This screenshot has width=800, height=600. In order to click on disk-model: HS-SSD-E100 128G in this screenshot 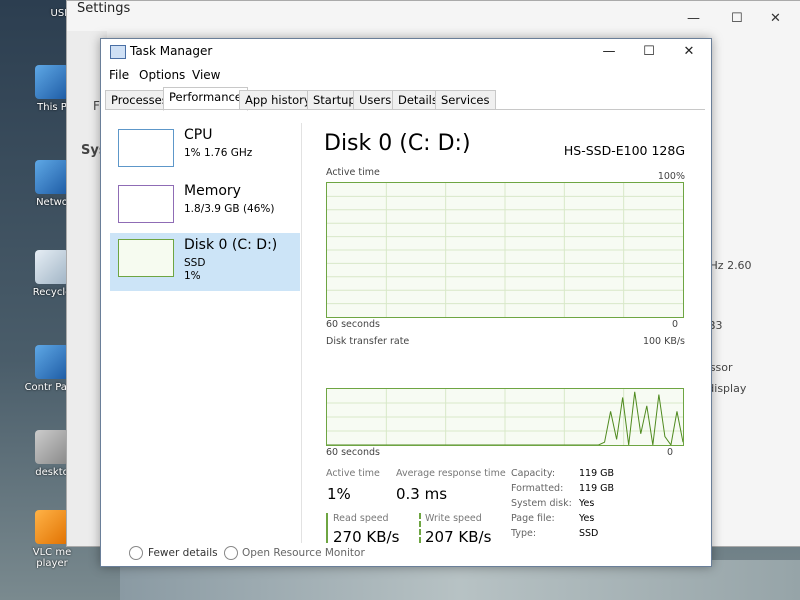, I will do `click(624, 150)`.